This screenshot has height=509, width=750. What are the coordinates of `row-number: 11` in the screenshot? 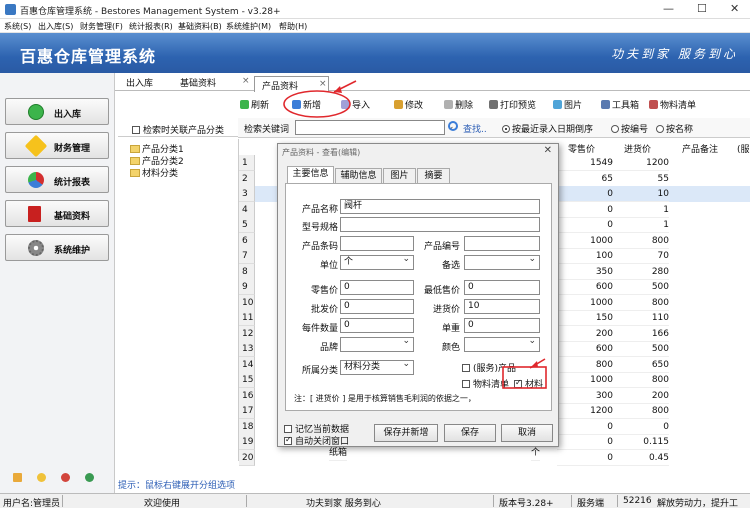 It's located at (247, 318).